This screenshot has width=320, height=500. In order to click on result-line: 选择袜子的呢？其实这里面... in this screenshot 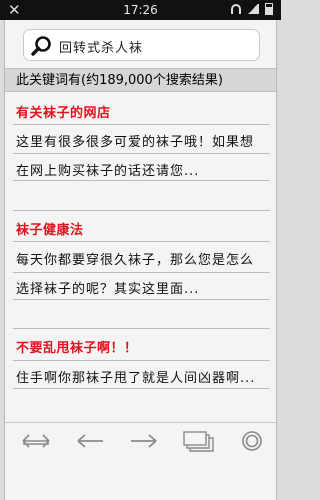, I will do `click(107, 287)`.